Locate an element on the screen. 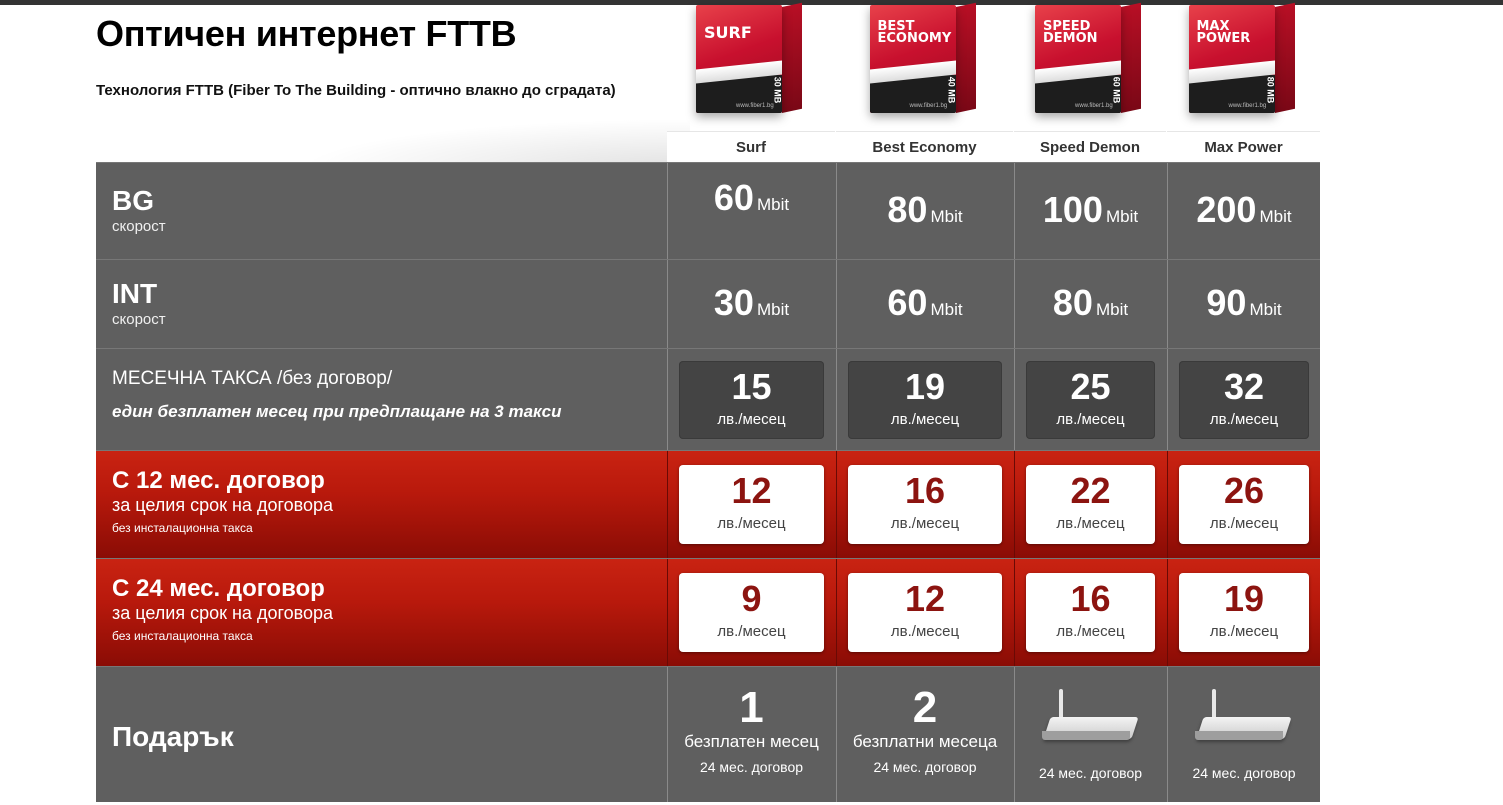 The height and width of the screenshot is (805, 1503). gift-number: 1 is located at coordinates (751, 707).